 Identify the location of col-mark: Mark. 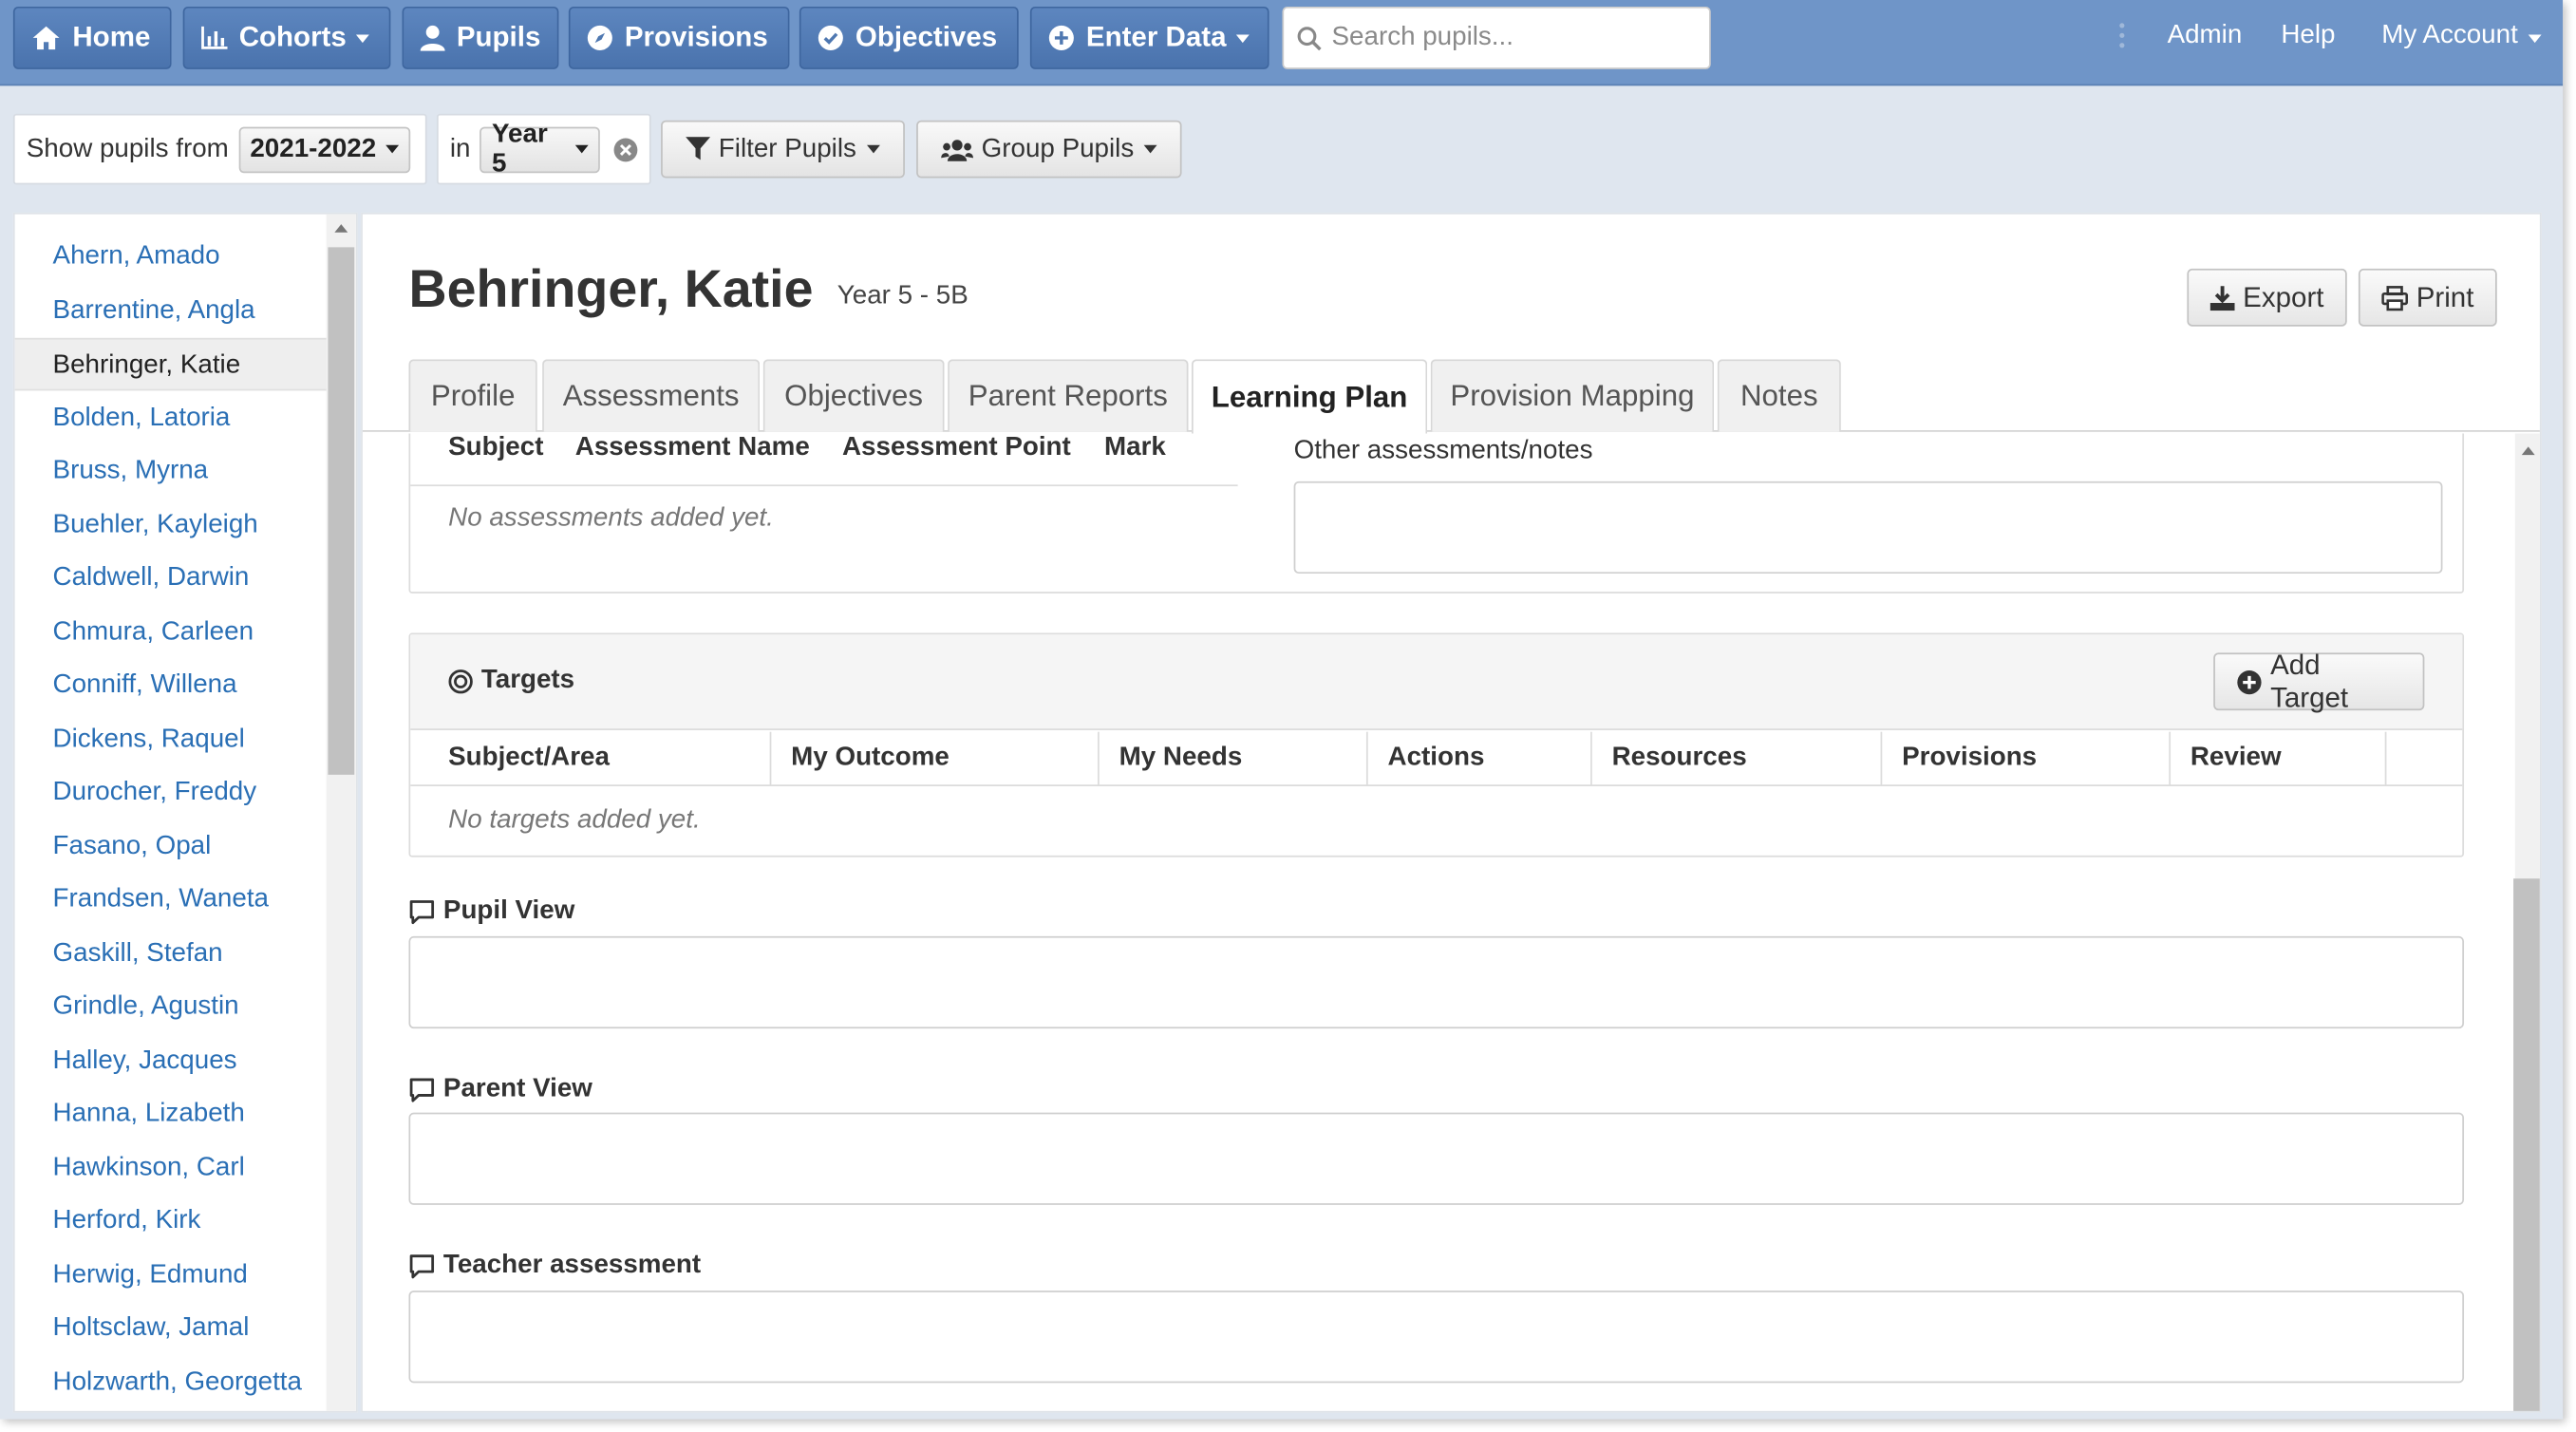
(1134, 447).